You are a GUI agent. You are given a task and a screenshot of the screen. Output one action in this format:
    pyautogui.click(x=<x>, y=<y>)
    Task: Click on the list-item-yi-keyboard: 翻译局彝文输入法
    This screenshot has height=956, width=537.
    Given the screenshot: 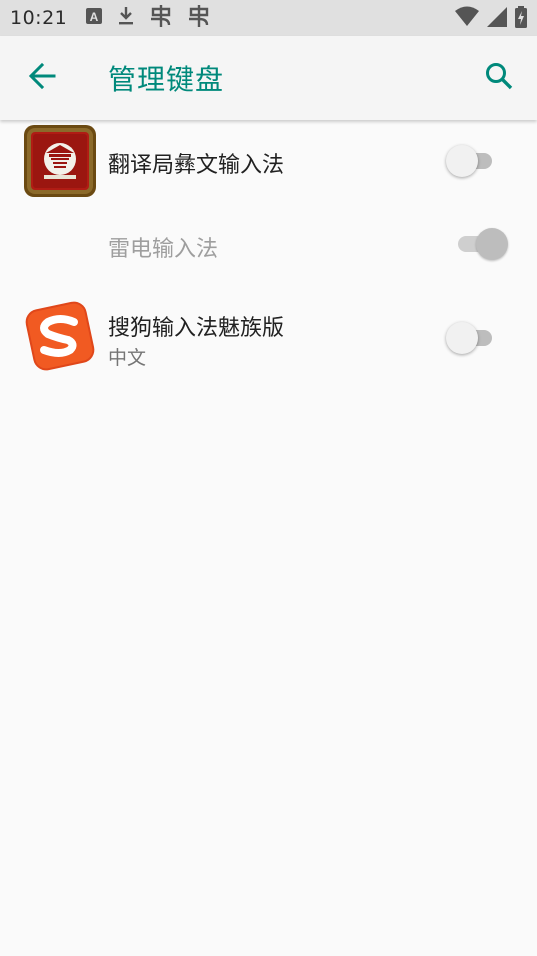 What is the action you would take?
    pyautogui.click(x=268, y=161)
    